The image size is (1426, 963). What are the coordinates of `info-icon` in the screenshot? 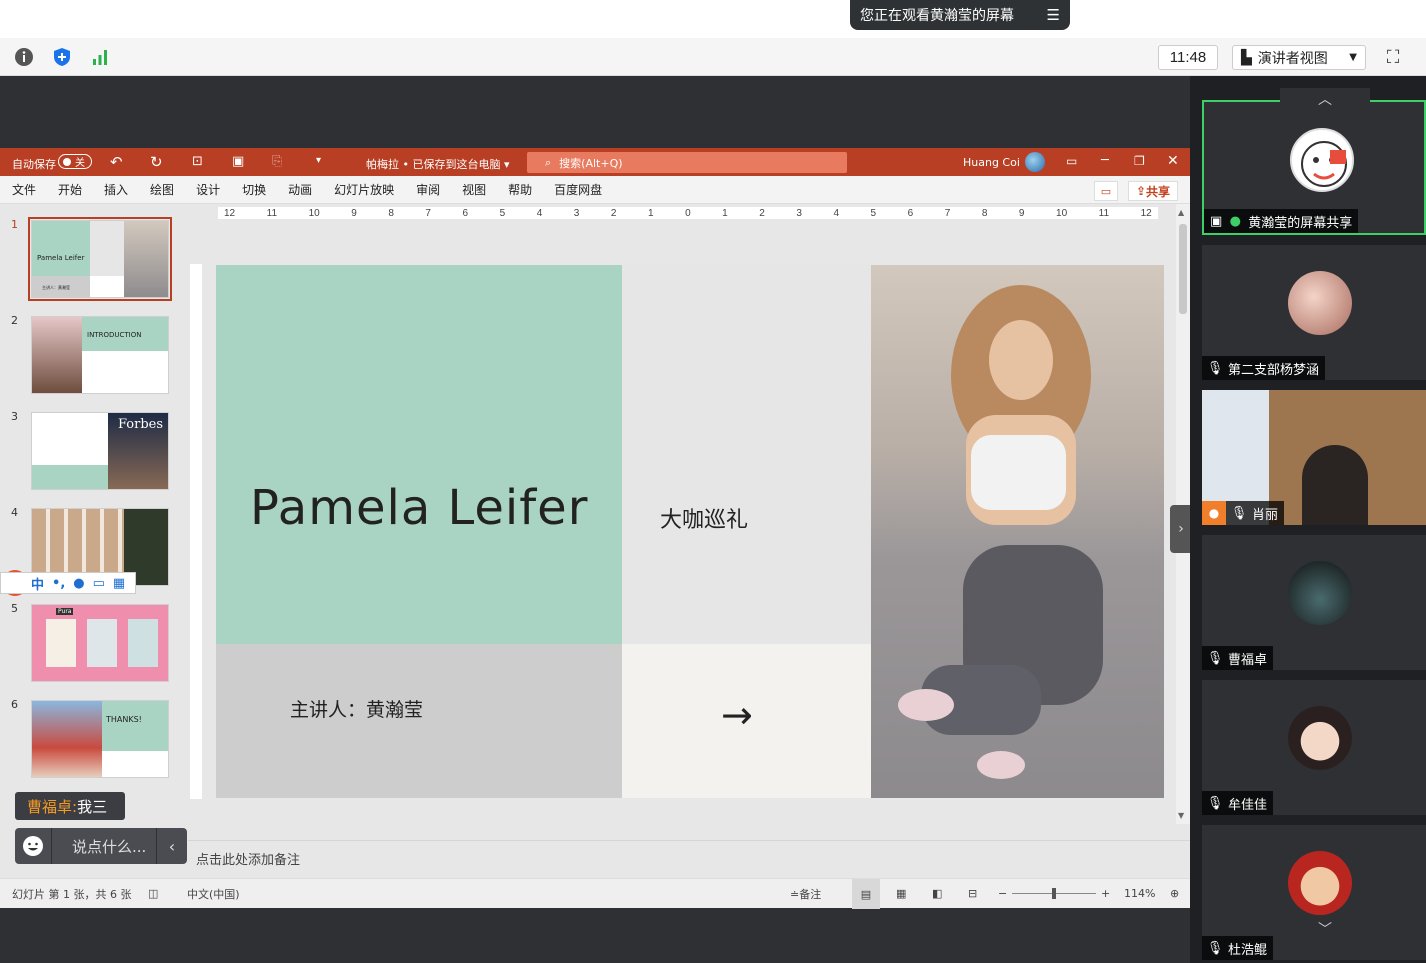 It's located at (24, 57).